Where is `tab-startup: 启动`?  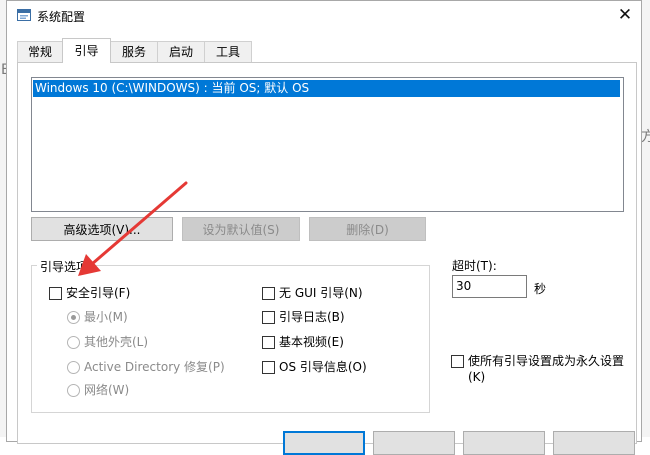 tab-startup: 启动 is located at coordinates (181, 51).